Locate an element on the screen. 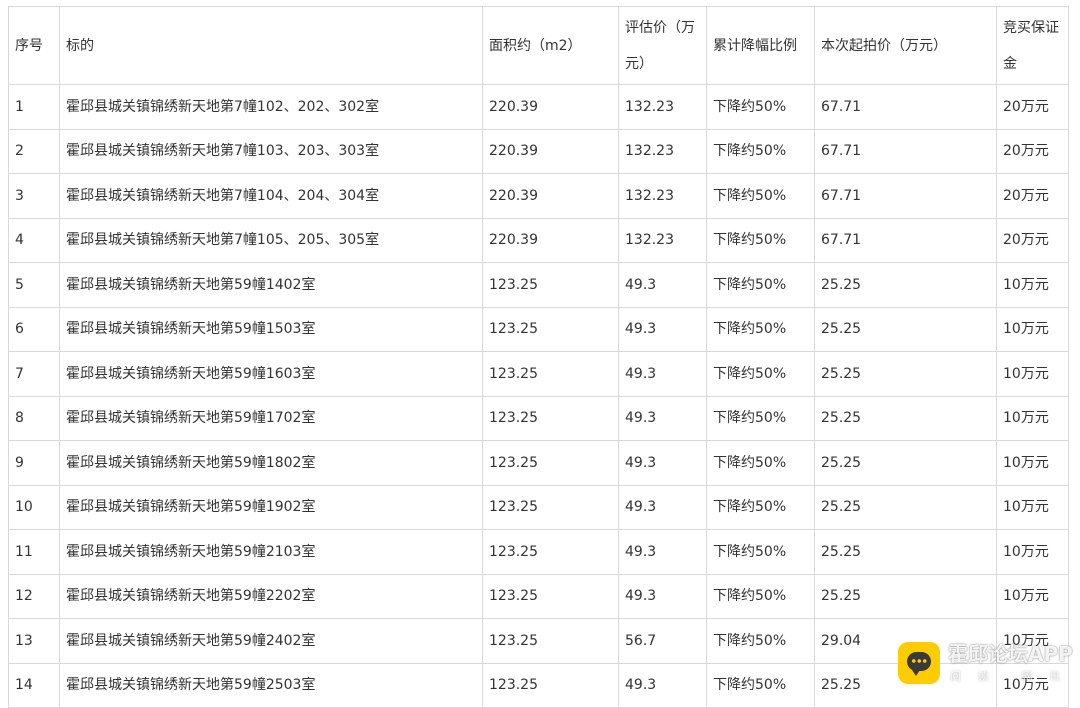  cell-seq: 4 is located at coordinates (34, 240).